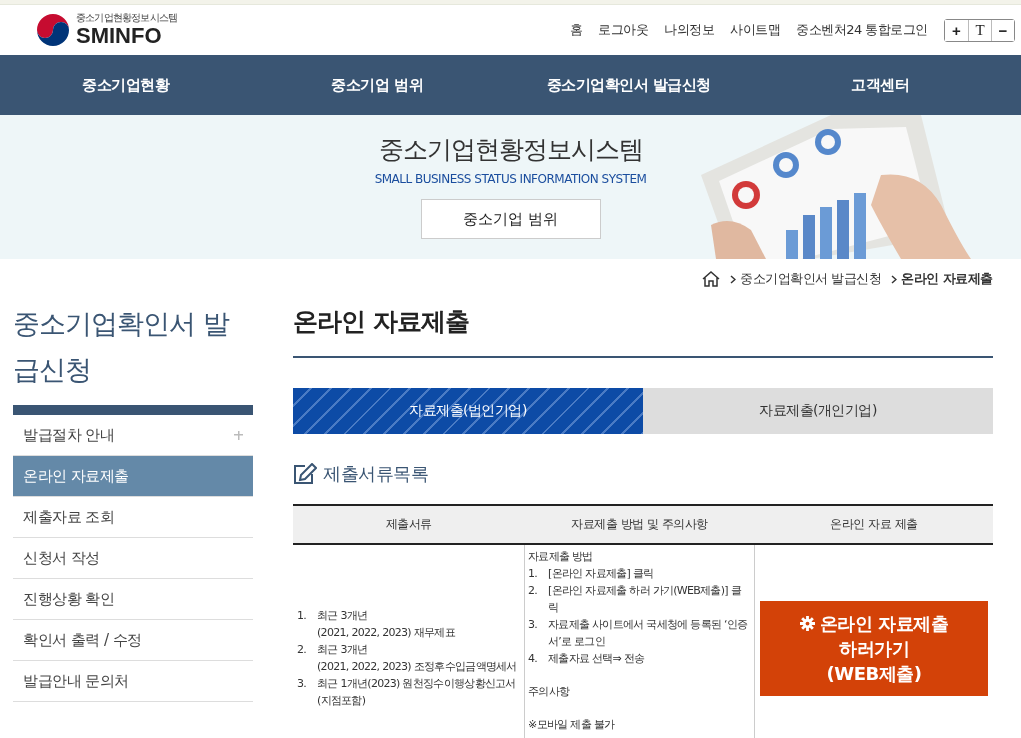 The image size is (1021, 738). I want to click on tab: 자료제출(개인기업), so click(818, 411).